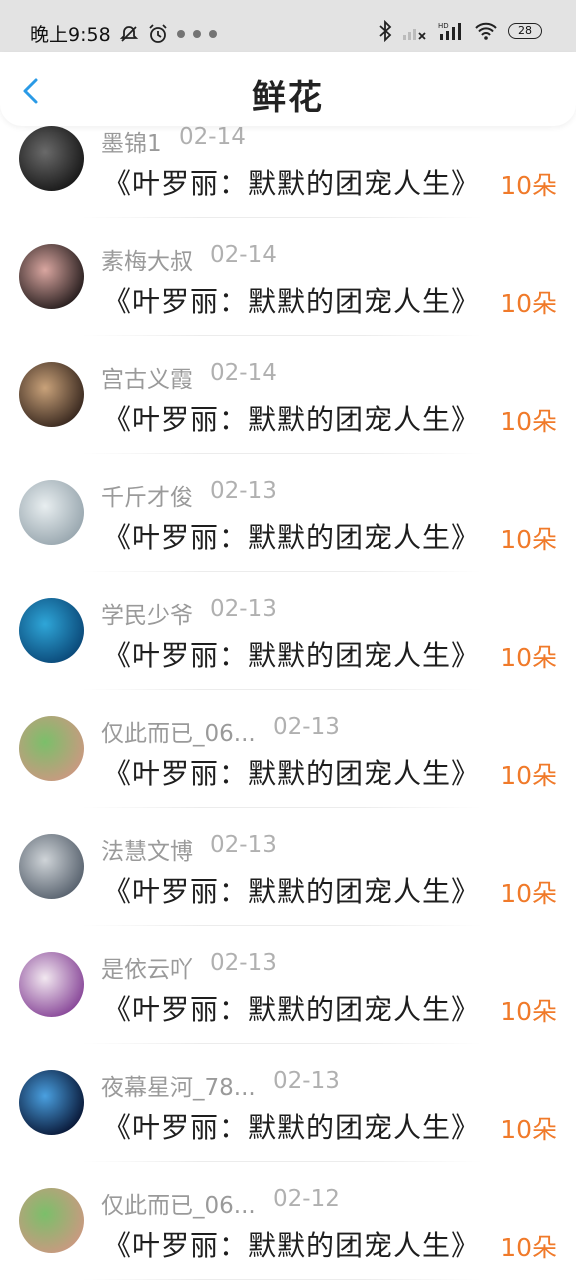 This screenshot has width=576, height=1280. I want to click on signal-no-service-icon, so click(415, 31).